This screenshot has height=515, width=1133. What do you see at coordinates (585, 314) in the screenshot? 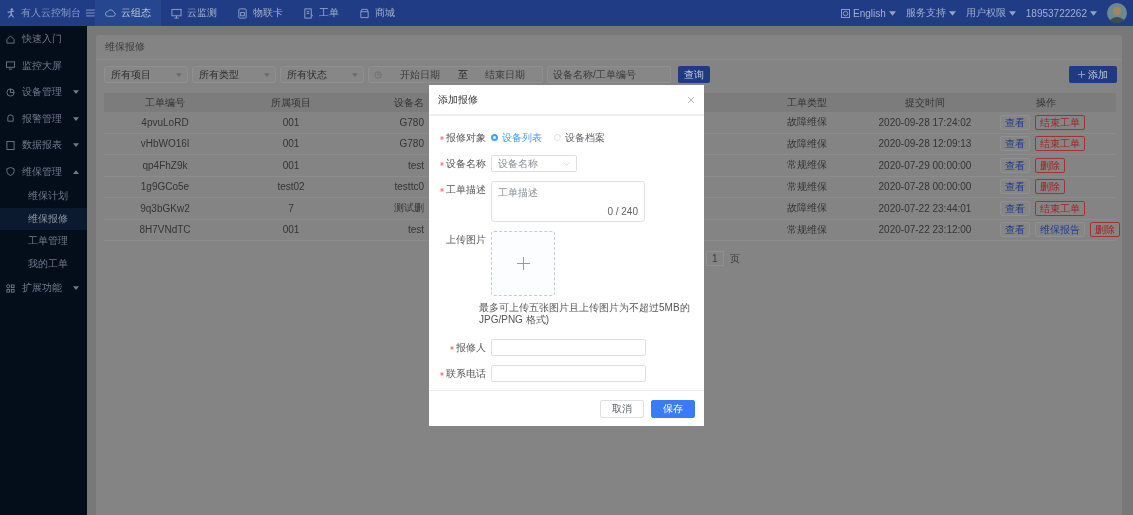
I see `upload-hint: 最多可上传五张图片且上传图片为不超过5MB的 JPG/PNG 格式)` at bounding box center [585, 314].